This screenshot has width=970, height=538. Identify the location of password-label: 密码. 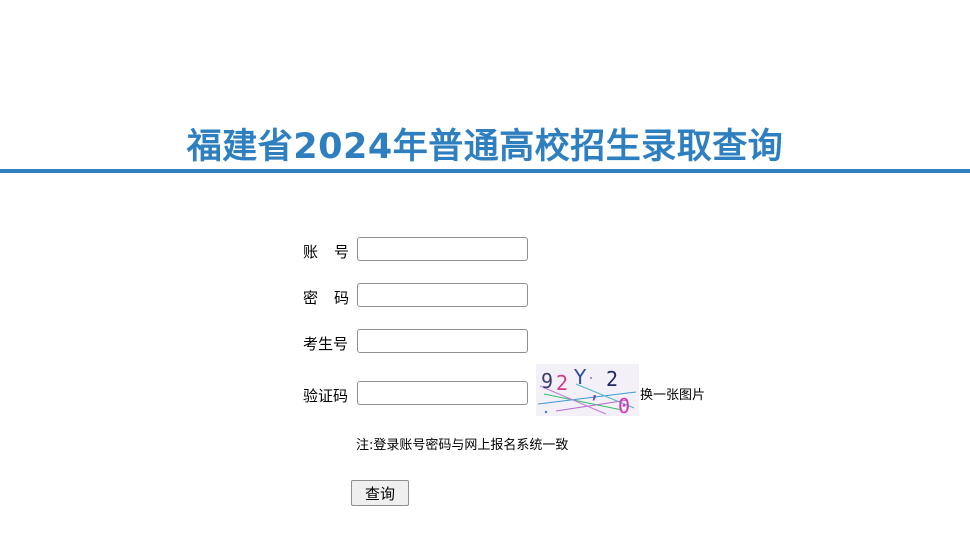
(326, 297).